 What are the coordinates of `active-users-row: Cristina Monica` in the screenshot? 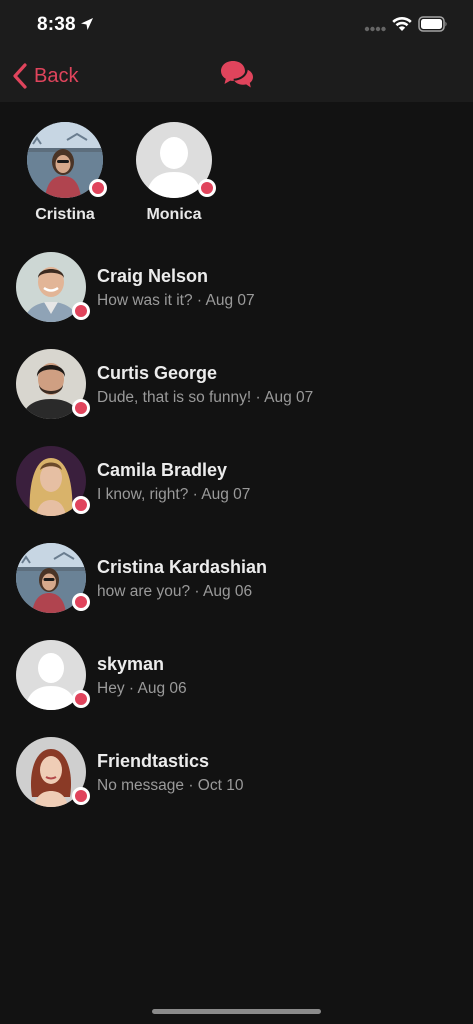 It's located at (236, 177).